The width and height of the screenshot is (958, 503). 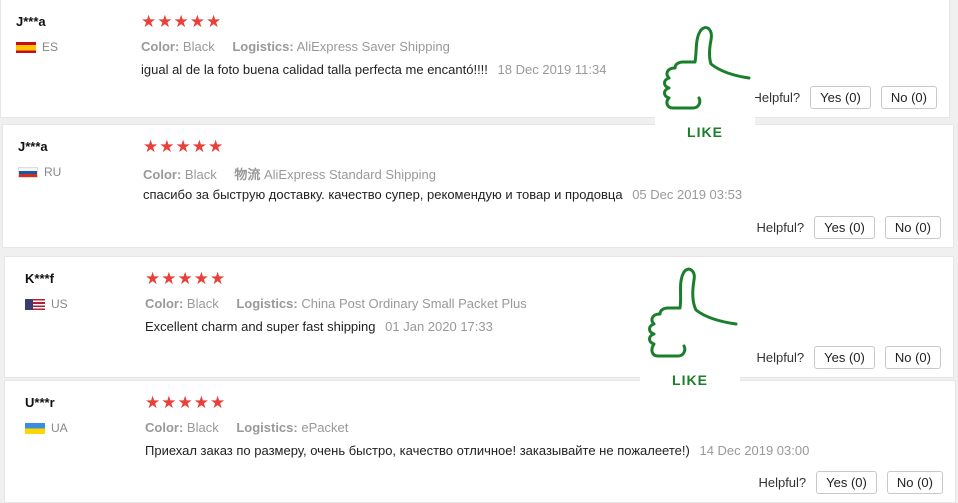 What do you see at coordinates (39, 172) in the screenshot?
I see `reviewer-country: RU` at bounding box center [39, 172].